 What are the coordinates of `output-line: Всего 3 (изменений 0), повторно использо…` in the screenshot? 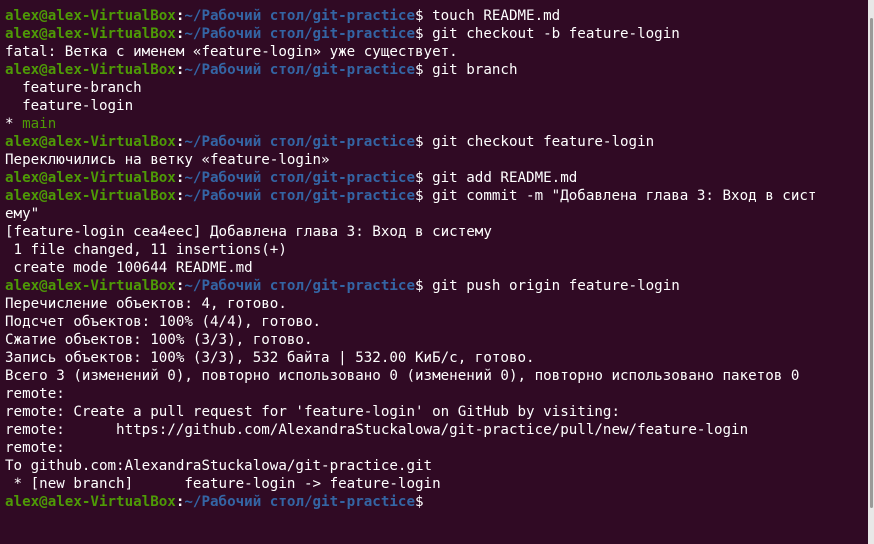 It's located at (402, 376).